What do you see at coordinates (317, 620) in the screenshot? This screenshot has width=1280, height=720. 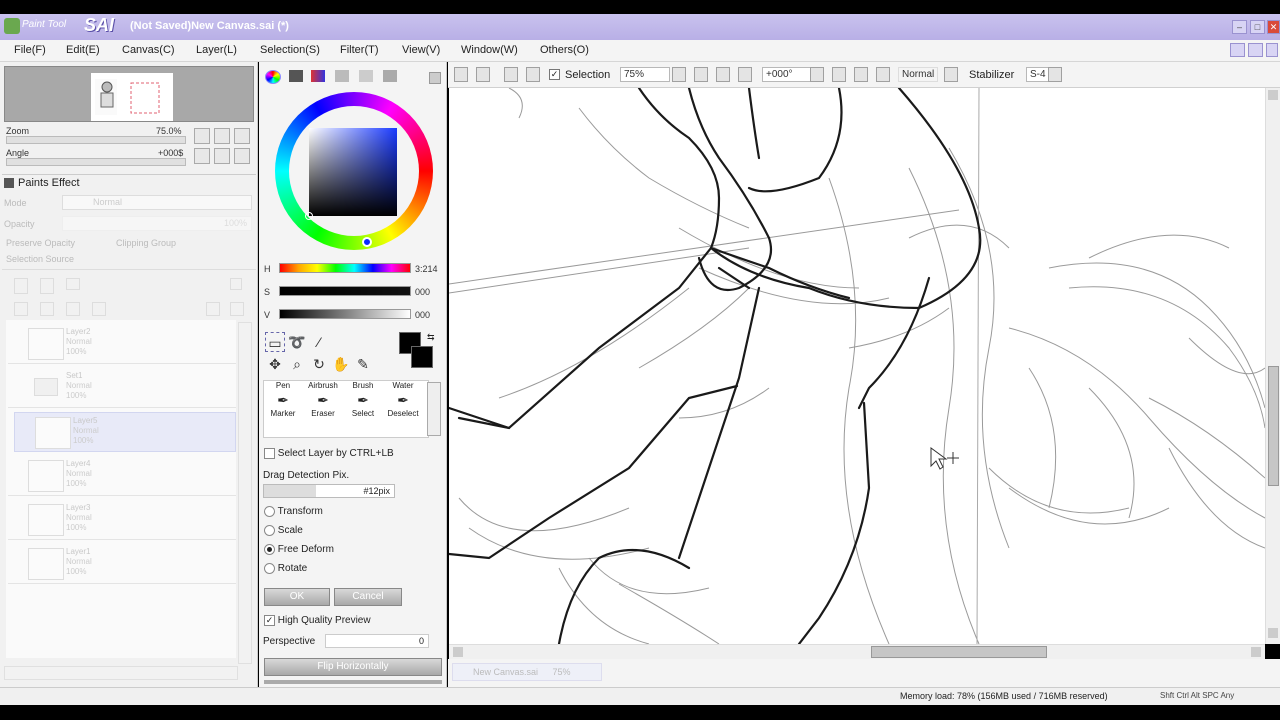 I see `high-quality-preview-checkbox: ✓ High Quality Preview` at bounding box center [317, 620].